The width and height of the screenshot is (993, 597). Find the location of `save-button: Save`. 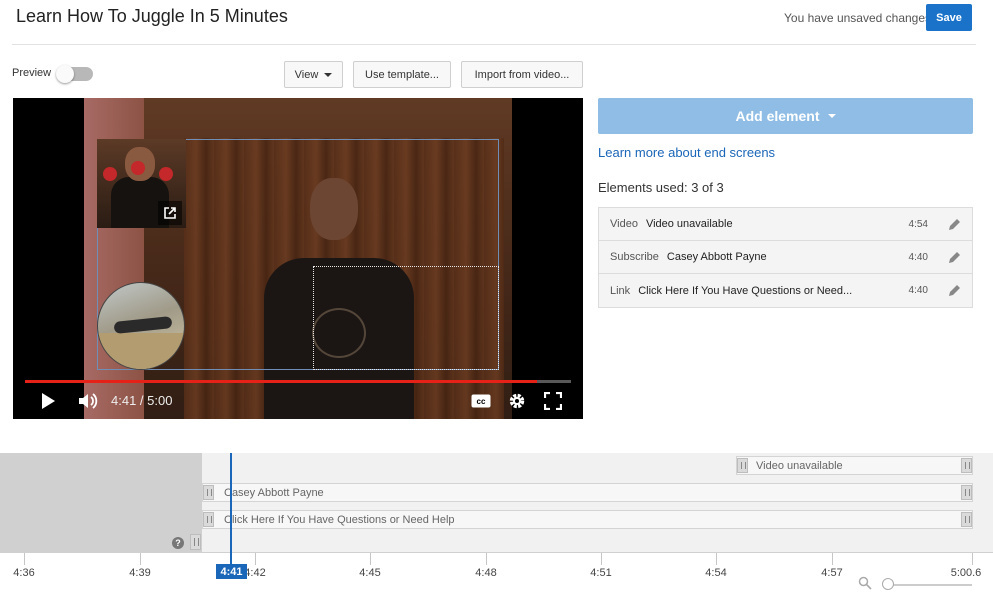

save-button: Save is located at coordinates (949, 17).